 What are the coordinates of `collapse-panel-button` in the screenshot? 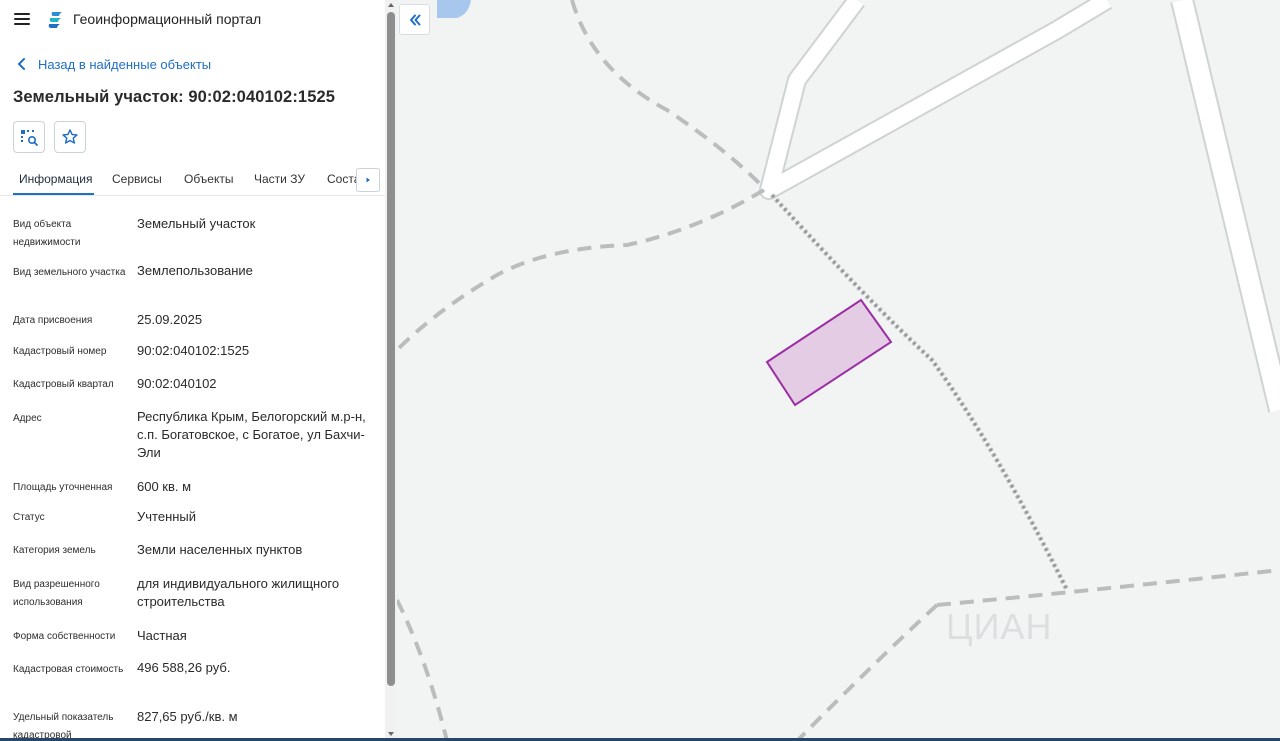 It's located at (414, 19).